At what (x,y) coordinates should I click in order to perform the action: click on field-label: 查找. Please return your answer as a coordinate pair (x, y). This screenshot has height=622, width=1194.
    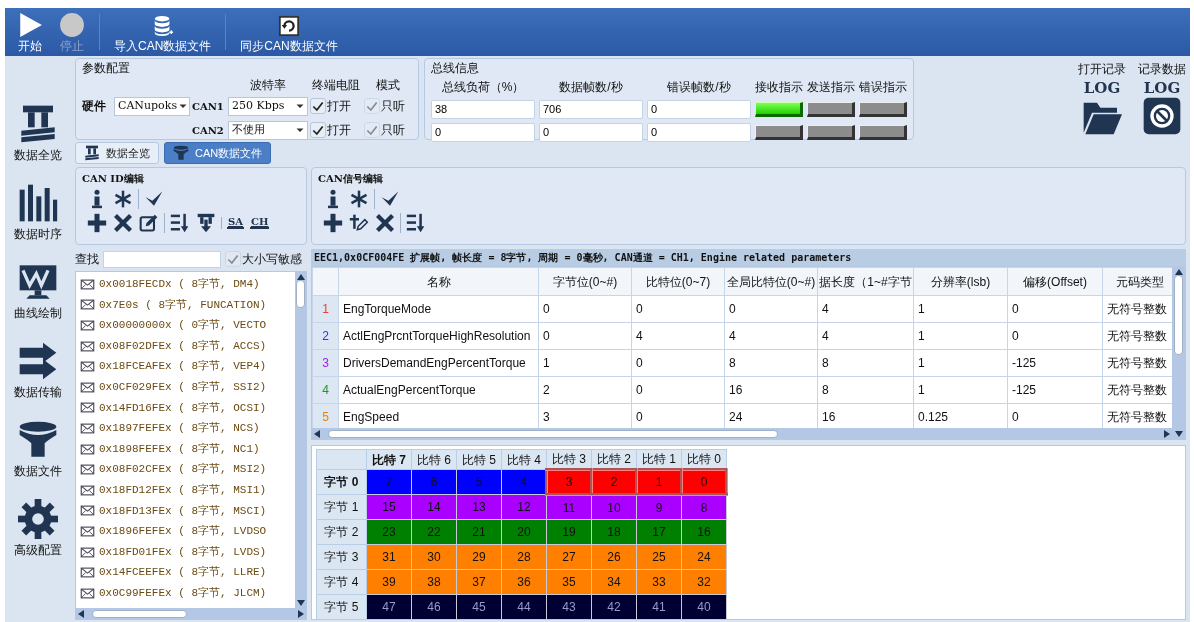
    Looking at the image, I should click on (87, 259).